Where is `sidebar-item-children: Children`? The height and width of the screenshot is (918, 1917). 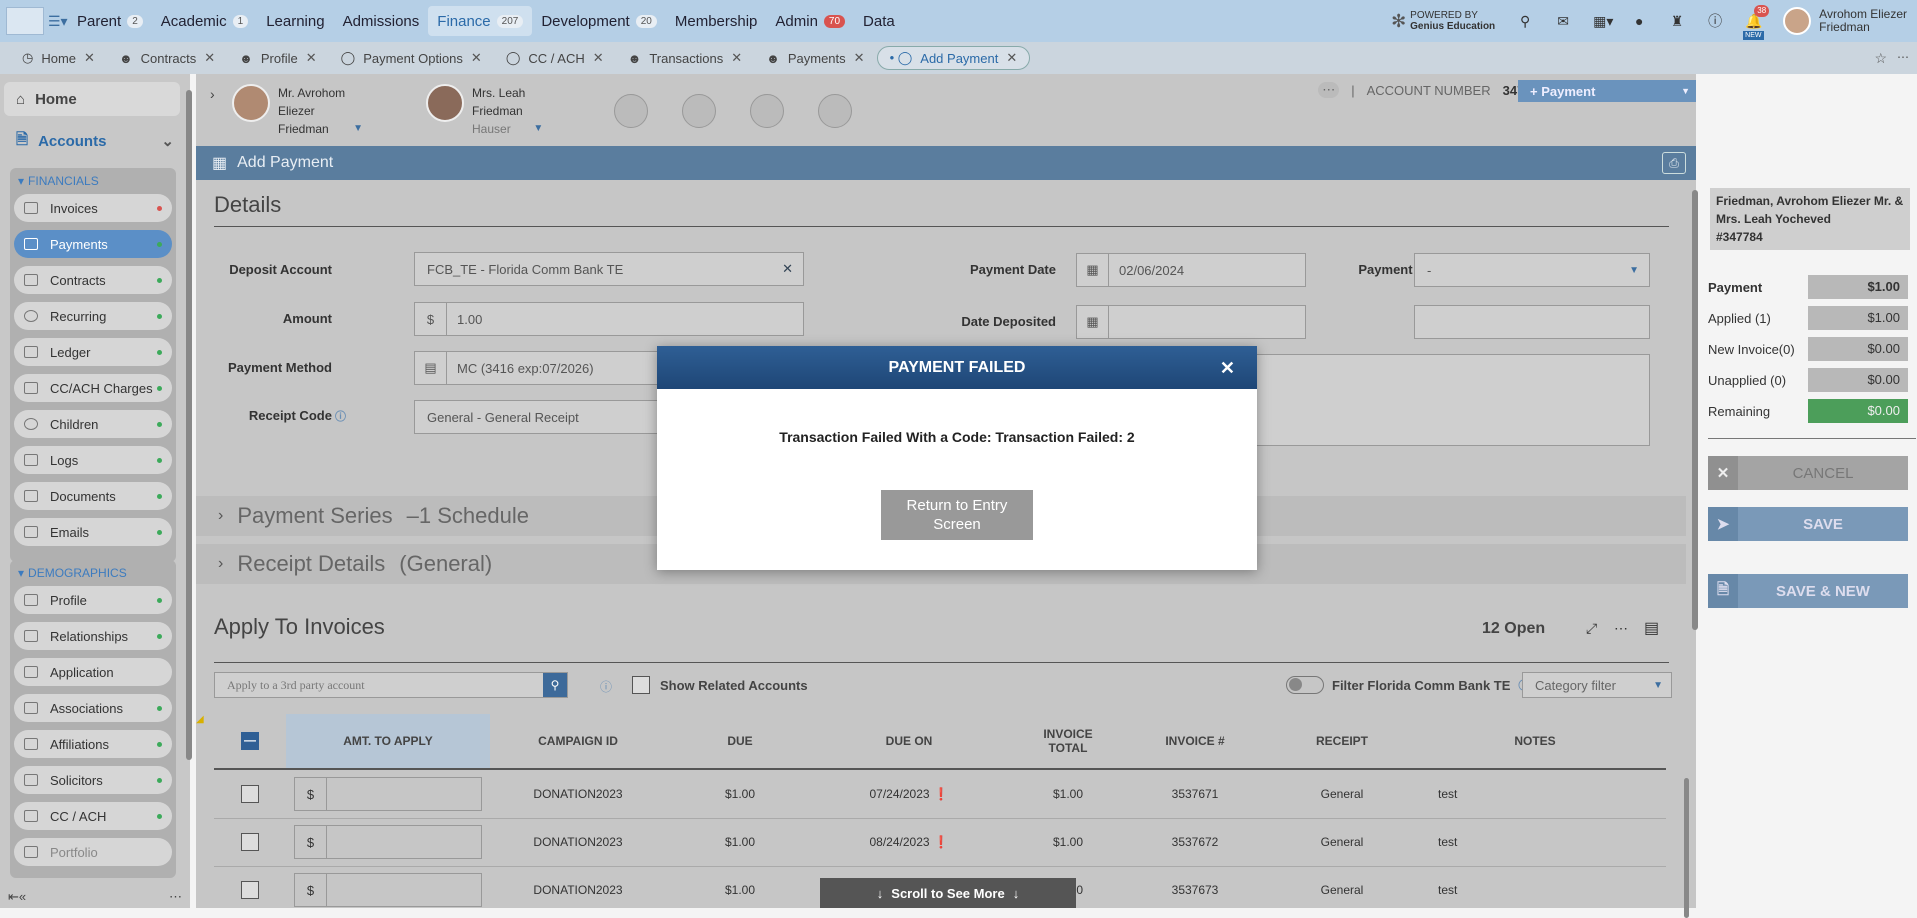
sidebar-item-children: Children is located at coordinates (93, 424).